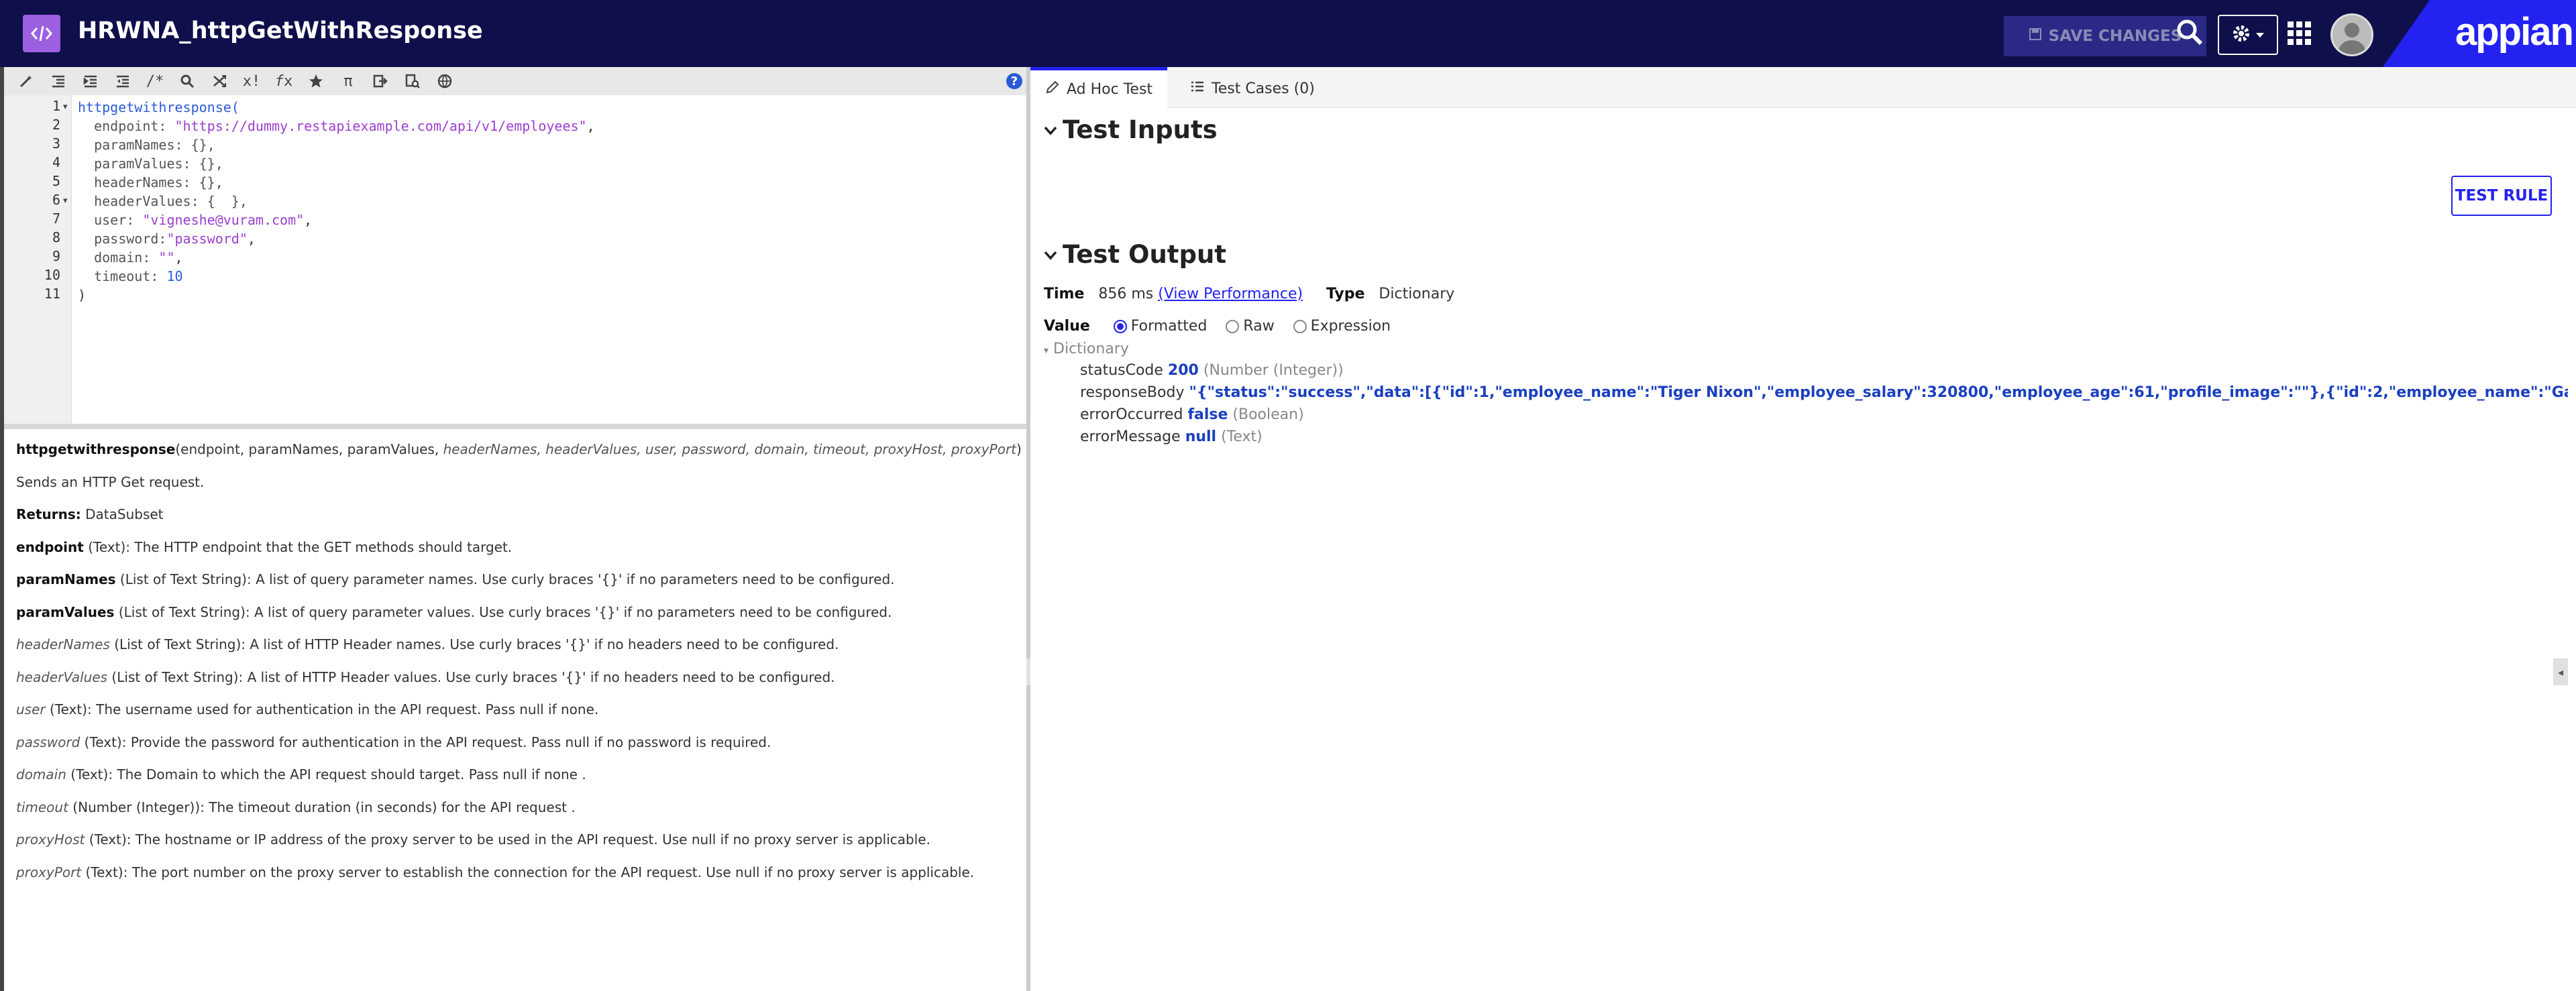  Describe the element at coordinates (1207, 414) in the screenshot. I see `field-value: false` at that location.